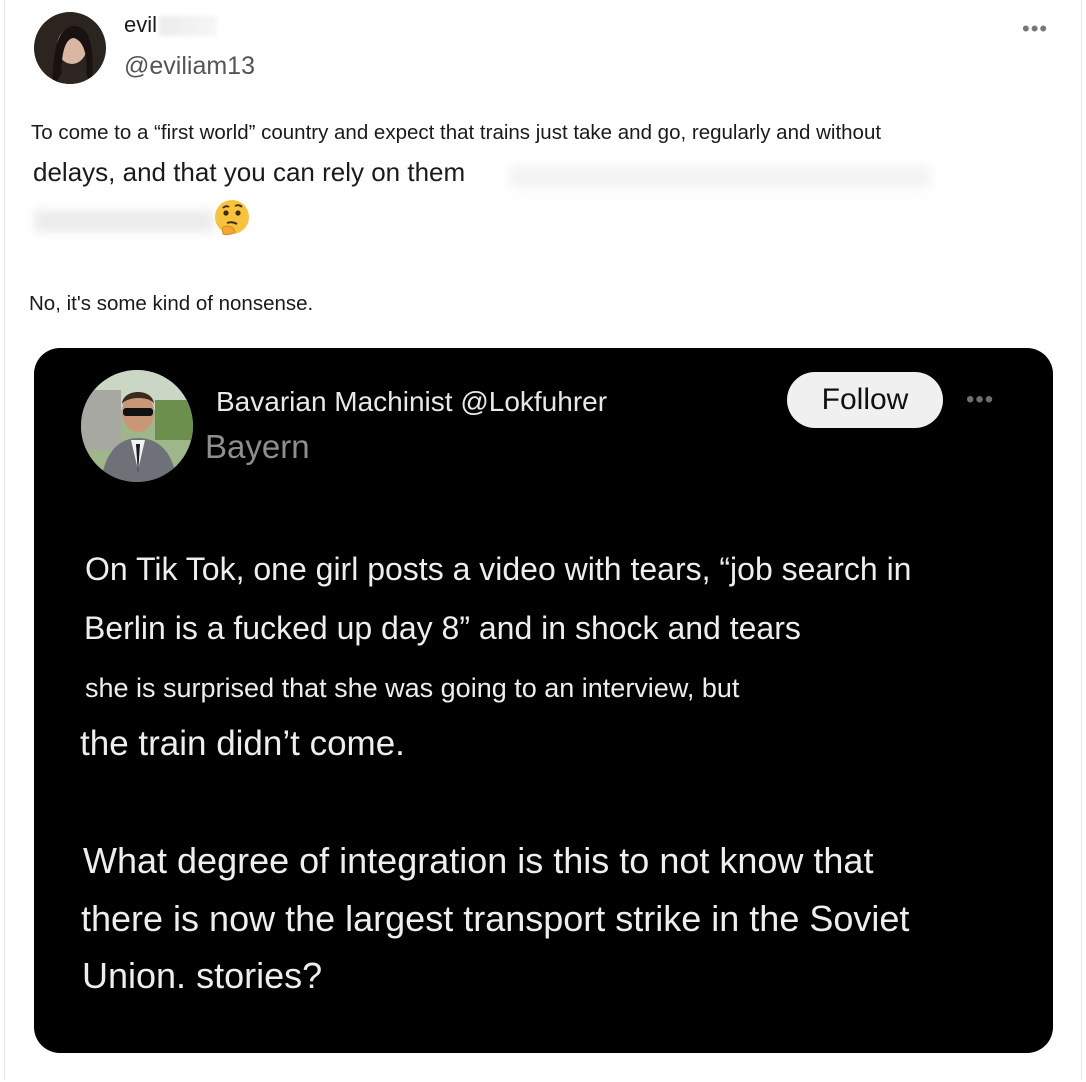 This screenshot has height=1082, width=1086. Describe the element at coordinates (137, 426) in the screenshot. I see `quoted-author-avatar` at that location.